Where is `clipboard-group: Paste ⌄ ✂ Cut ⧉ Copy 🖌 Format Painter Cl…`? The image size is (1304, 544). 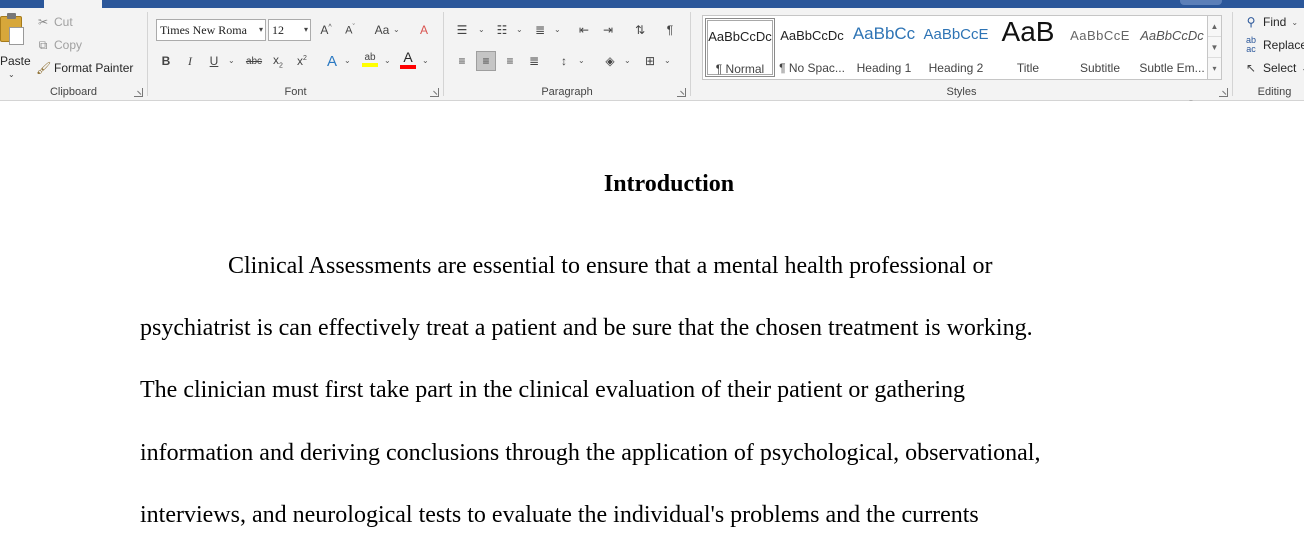 clipboard-group: Paste ⌄ ✂ Cut ⧉ Copy 🖌 Format Painter Cl… is located at coordinates (73, 54).